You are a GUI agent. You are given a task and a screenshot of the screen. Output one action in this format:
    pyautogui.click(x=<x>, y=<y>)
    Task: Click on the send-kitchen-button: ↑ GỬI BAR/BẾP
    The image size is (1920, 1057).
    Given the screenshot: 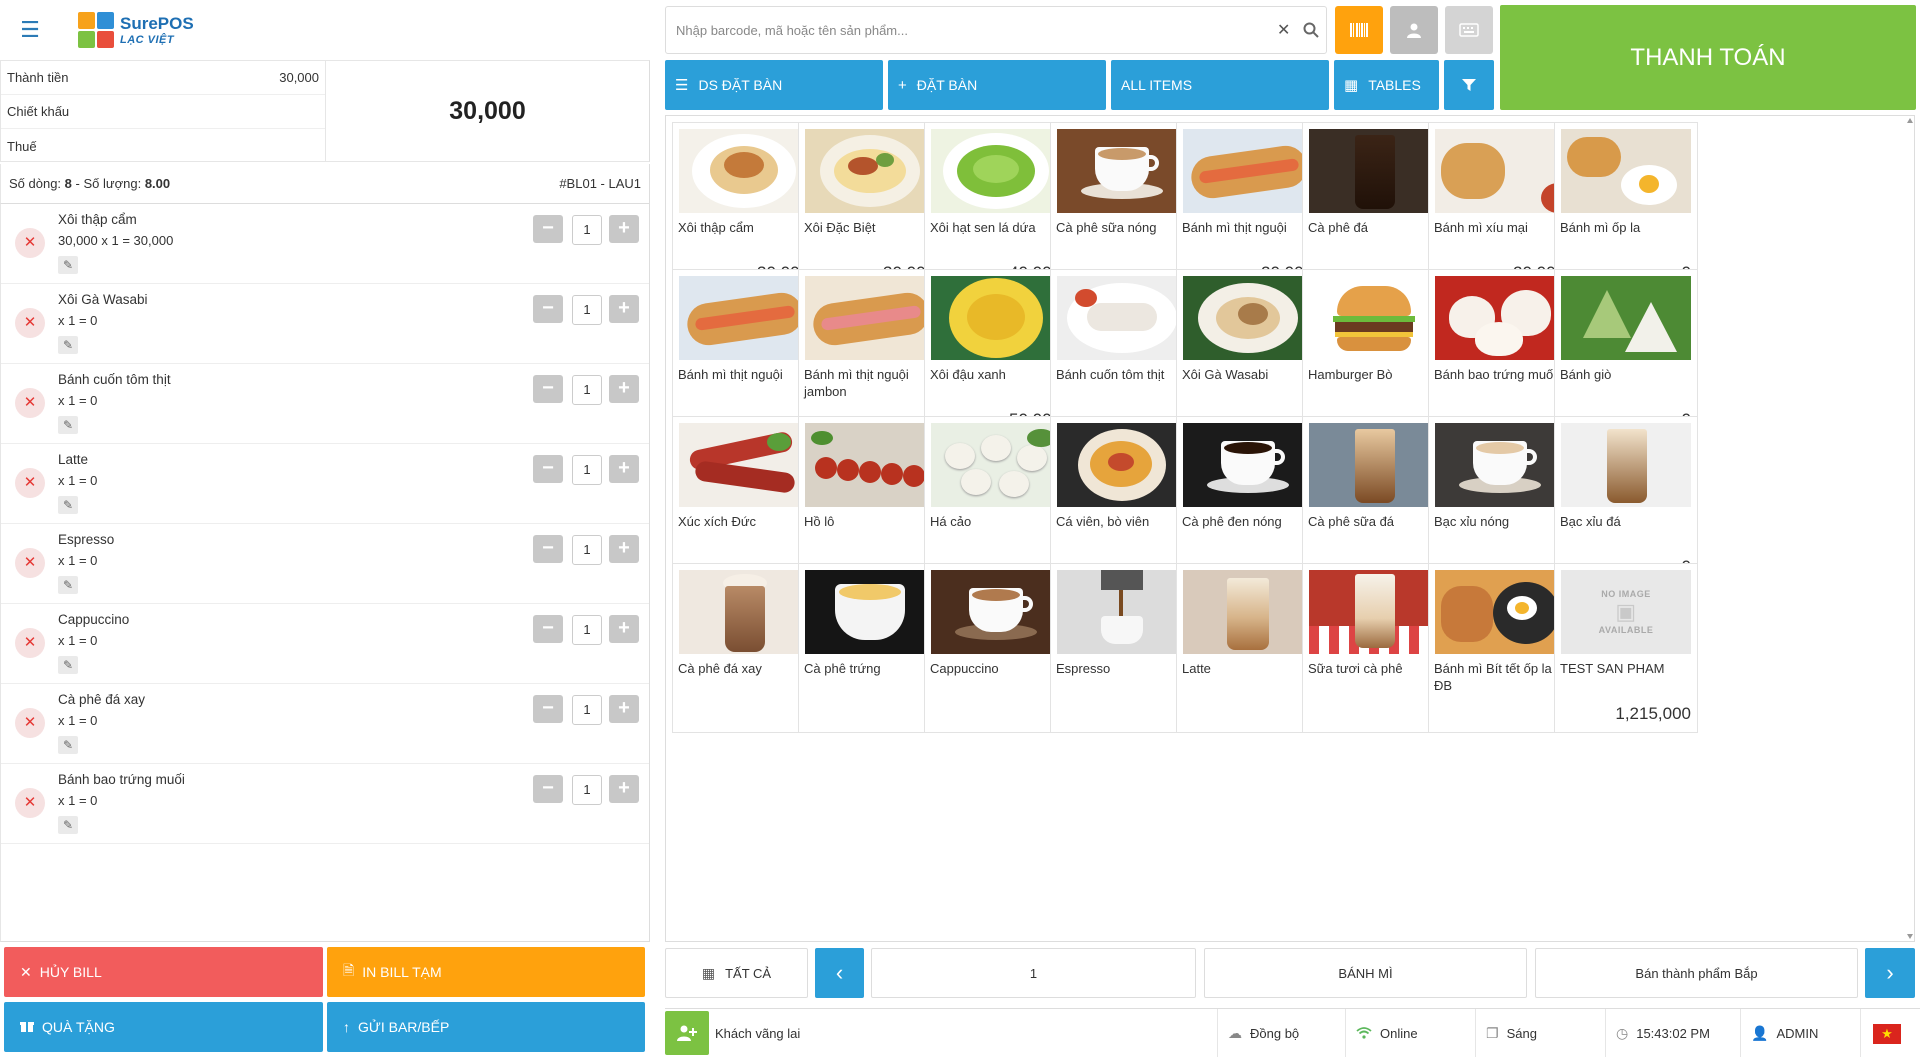 What is the action you would take?
    pyautogui.click(x=486, y=1027)
    